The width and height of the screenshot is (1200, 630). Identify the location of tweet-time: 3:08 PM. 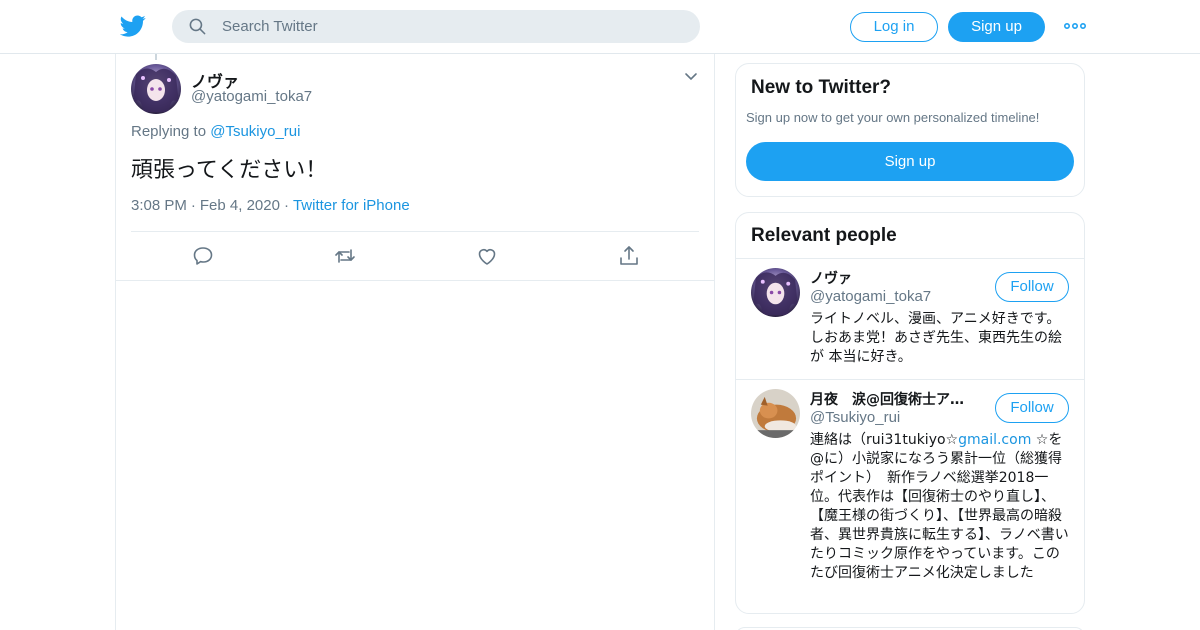
(159, 205).